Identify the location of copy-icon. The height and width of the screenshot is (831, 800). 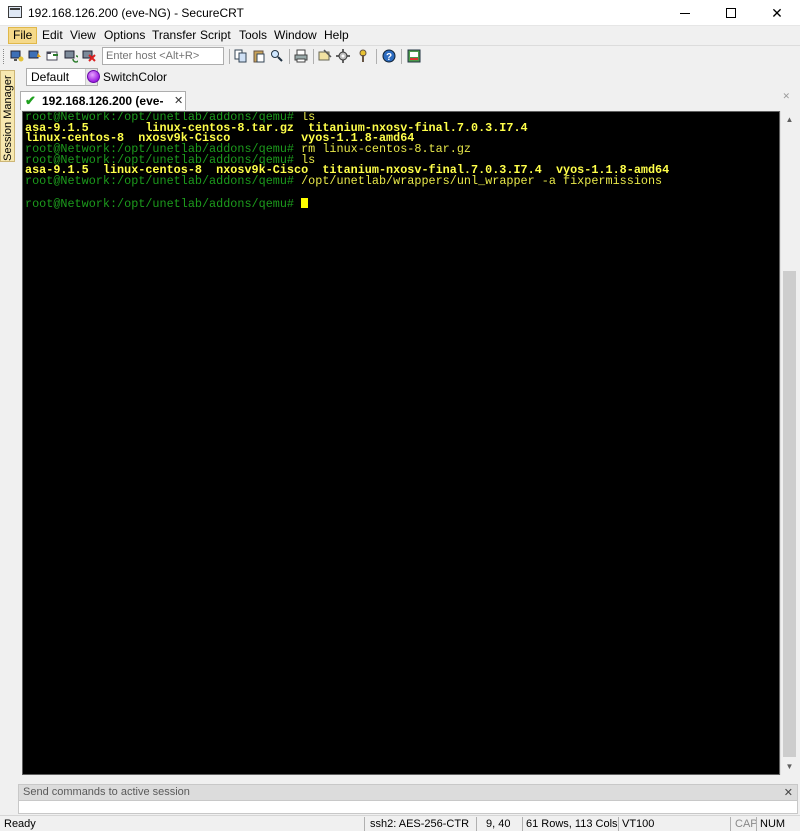
(241, 56).